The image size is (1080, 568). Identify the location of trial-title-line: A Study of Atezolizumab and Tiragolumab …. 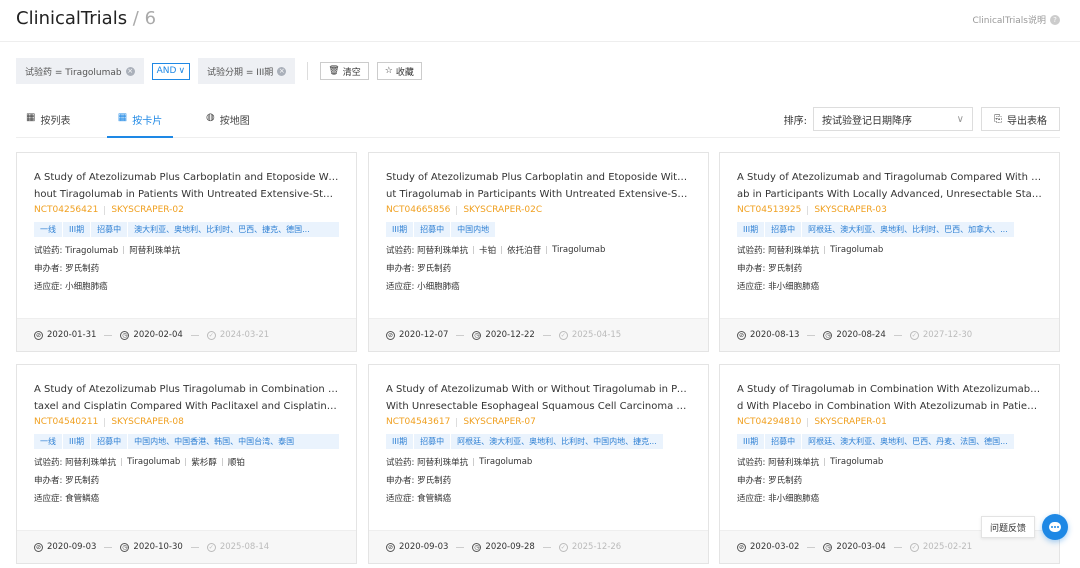
(889, 177).